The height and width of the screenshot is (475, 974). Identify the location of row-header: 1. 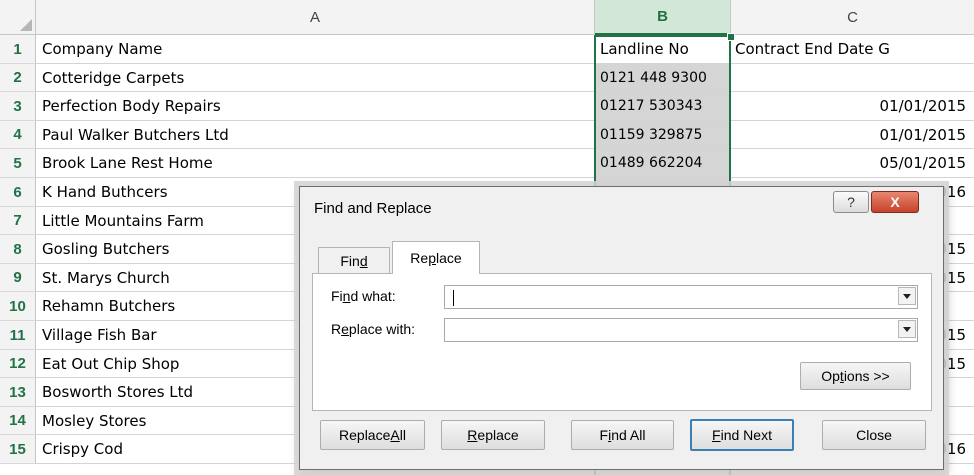
(18, 49).